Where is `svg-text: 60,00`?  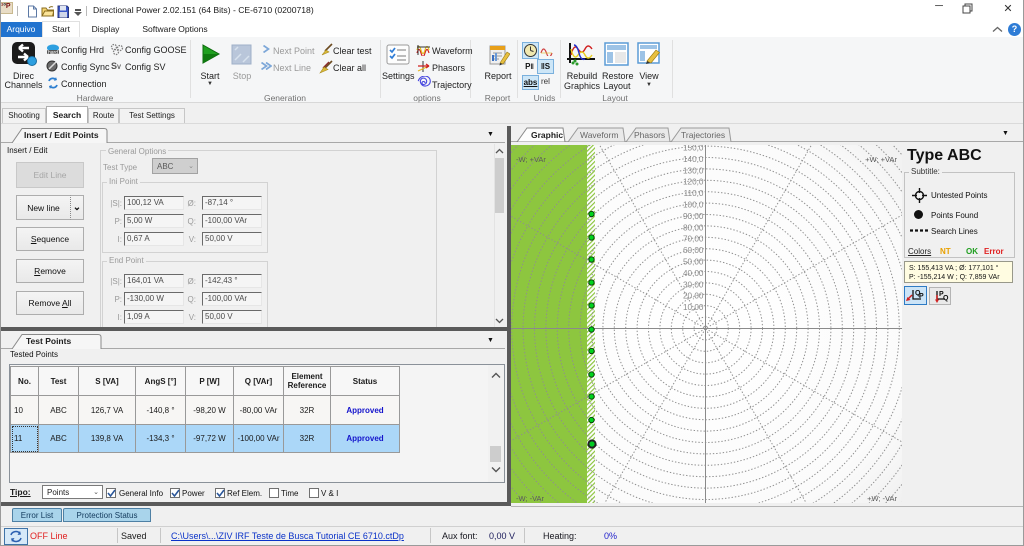
svg-text: 60,00 is located at coordinates (693, 250).